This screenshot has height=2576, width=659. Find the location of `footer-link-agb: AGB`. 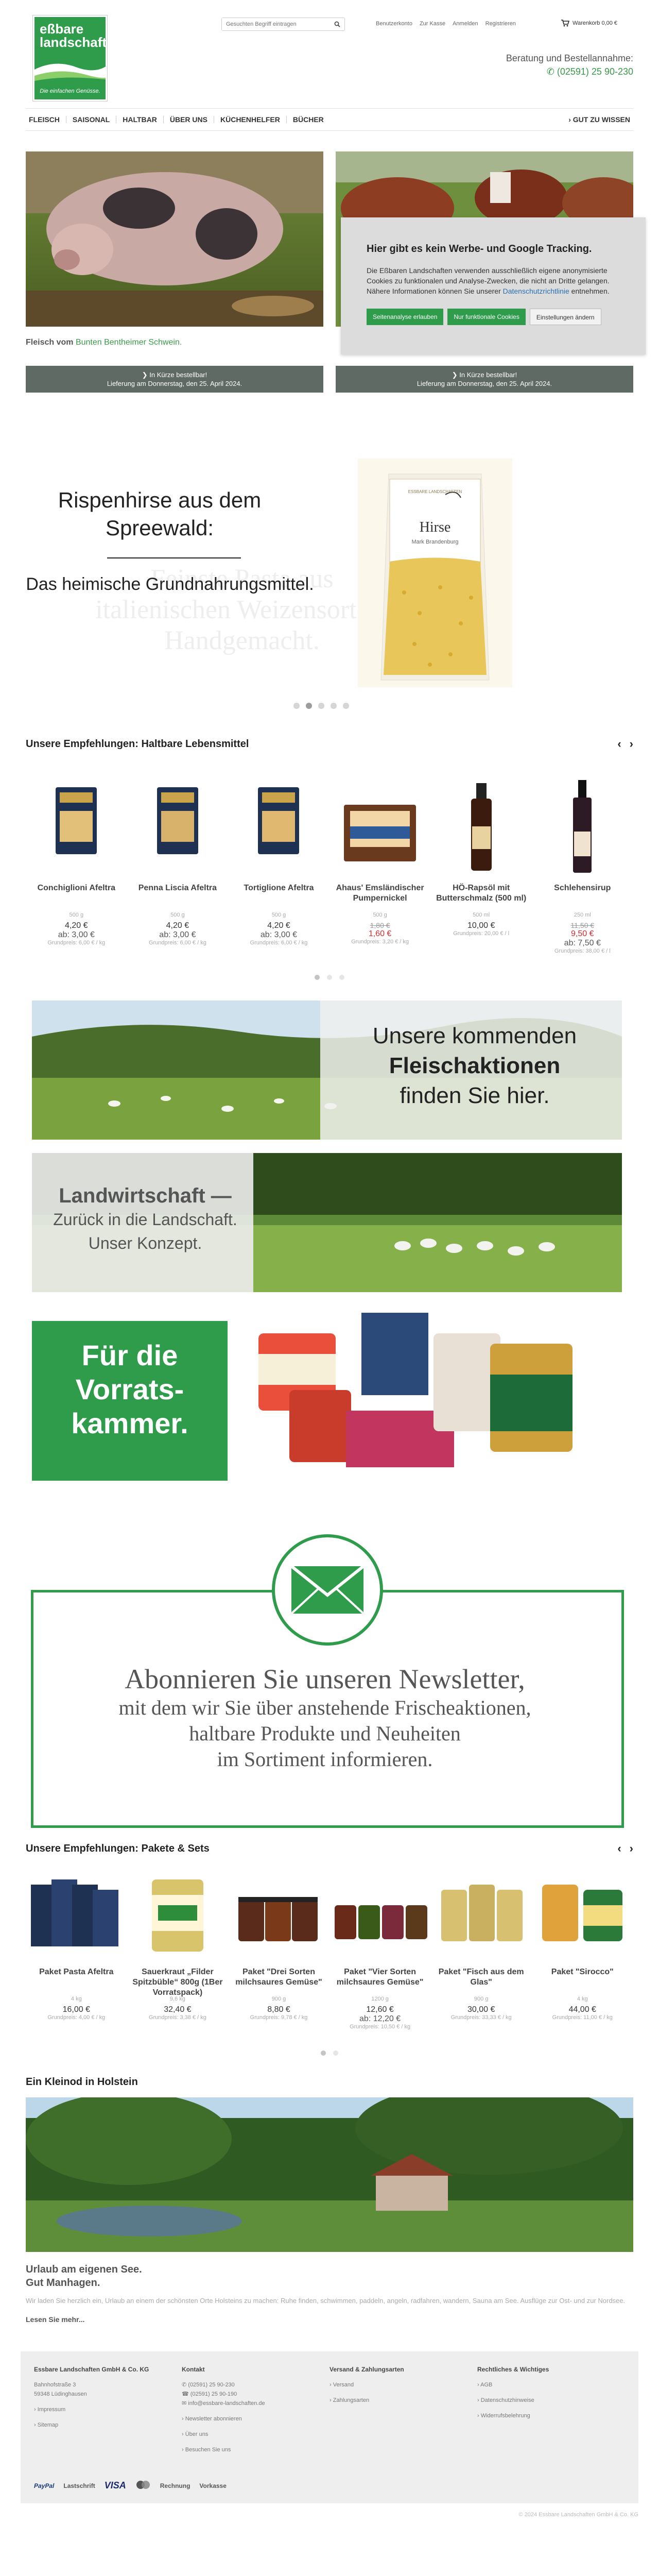

footer-link-agb: AGB is located at coordinates (551, 2385).